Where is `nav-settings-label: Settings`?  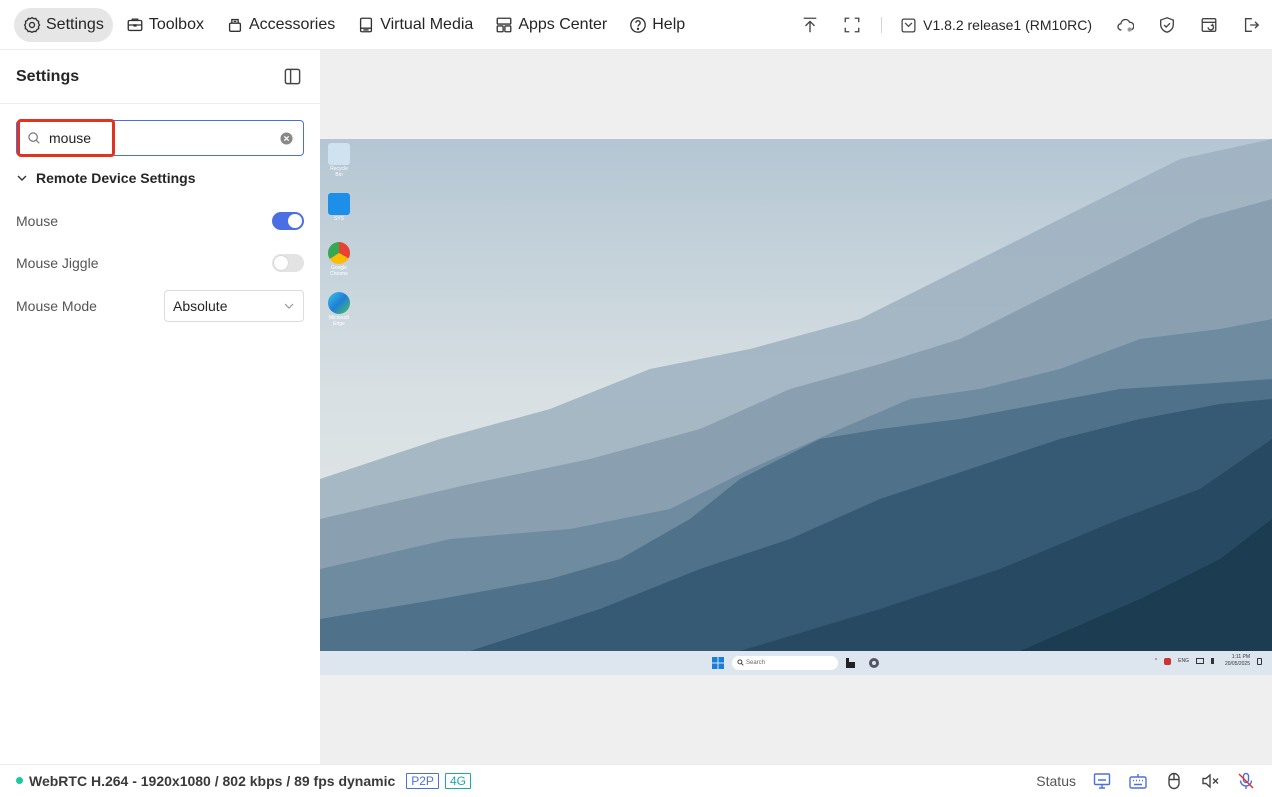
nav-settings-label: Settings is located at coordinates (75, 24).